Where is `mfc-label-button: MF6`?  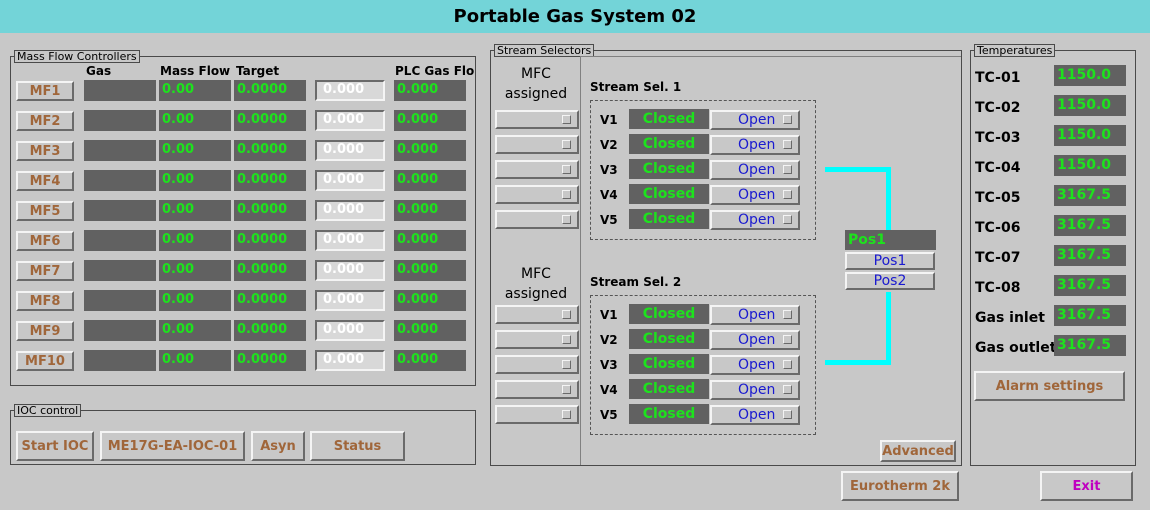 mfc-label-button: MF6 is located at coordinates (45, 241).